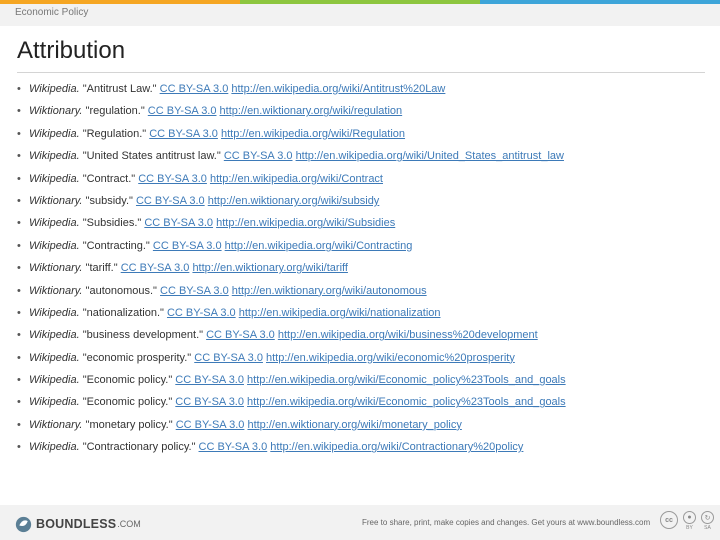  Describe the element at coordinates (329, 291) in the screenshot. I see `source-url-link: http://en.wiktionary.org/wiki/autonomous` at that location.